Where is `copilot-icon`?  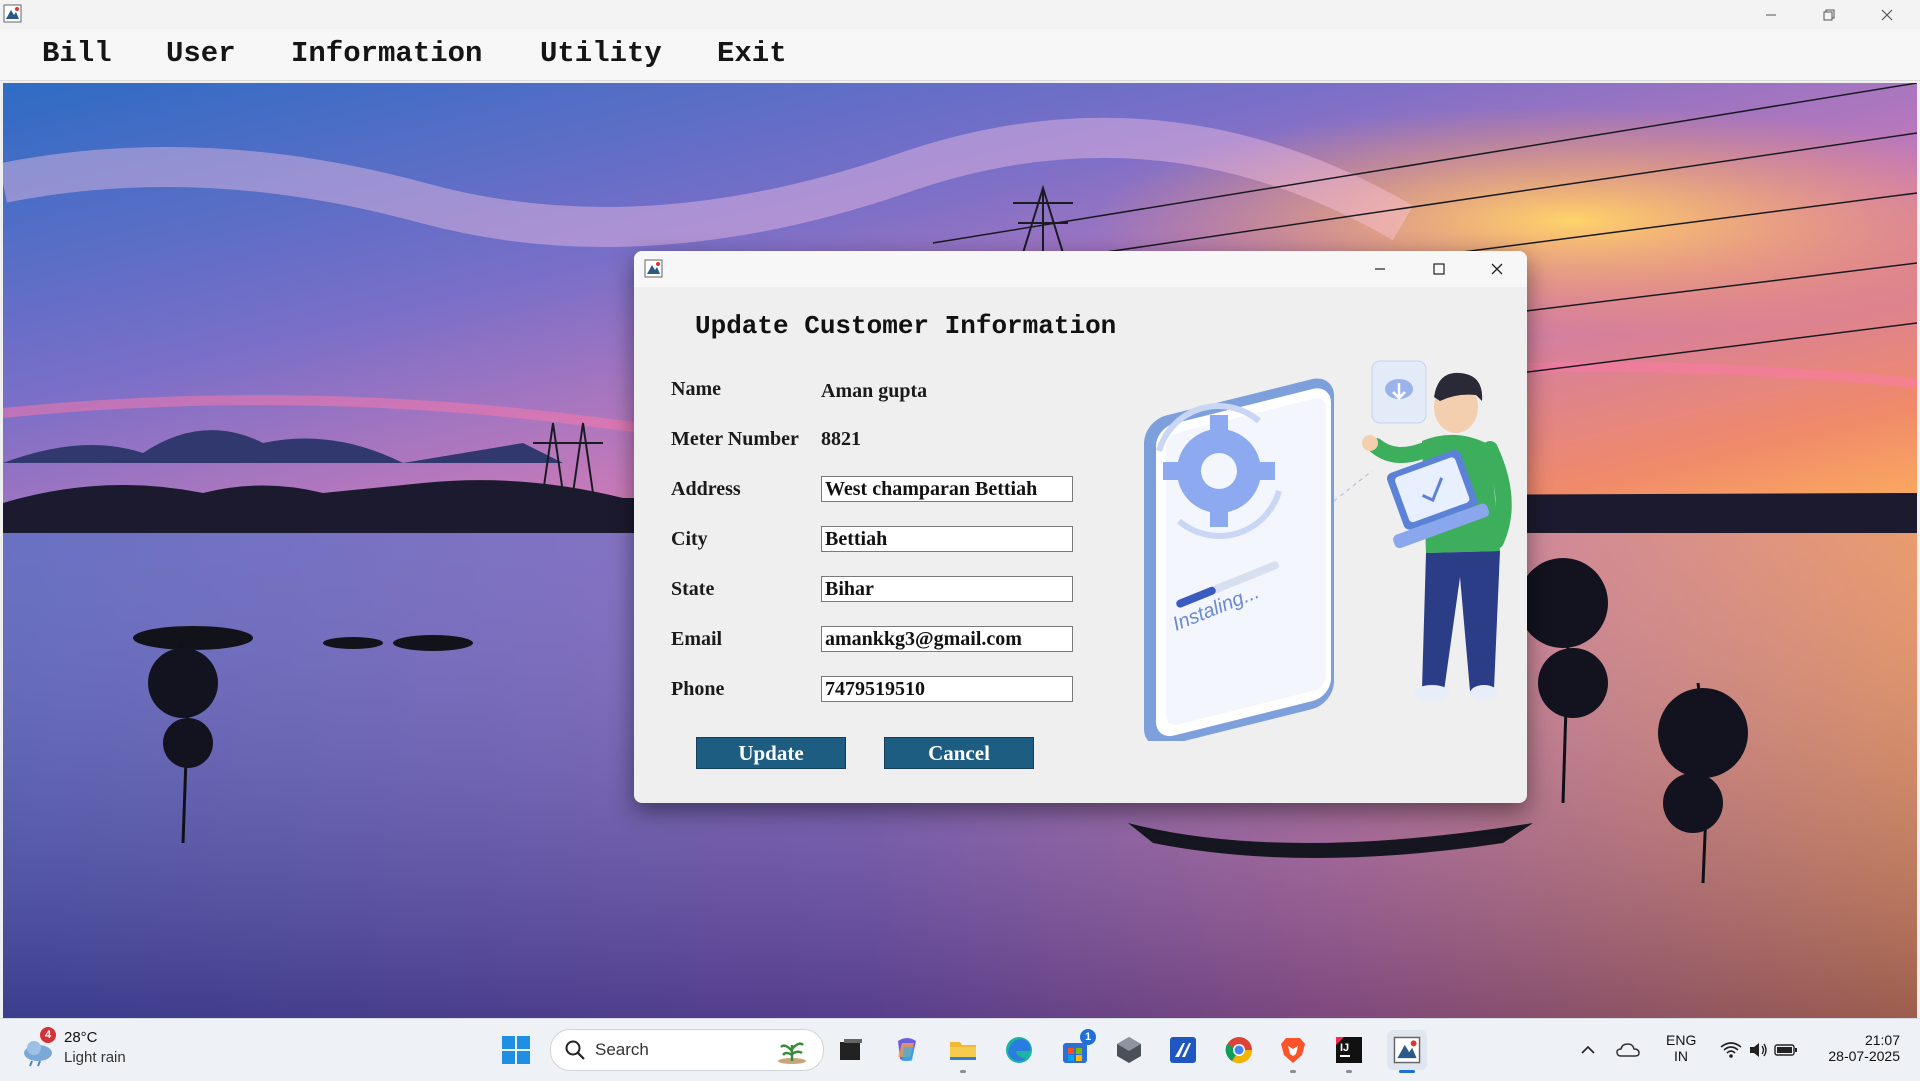
copilot-icon is located at coordinates (907, 1049).